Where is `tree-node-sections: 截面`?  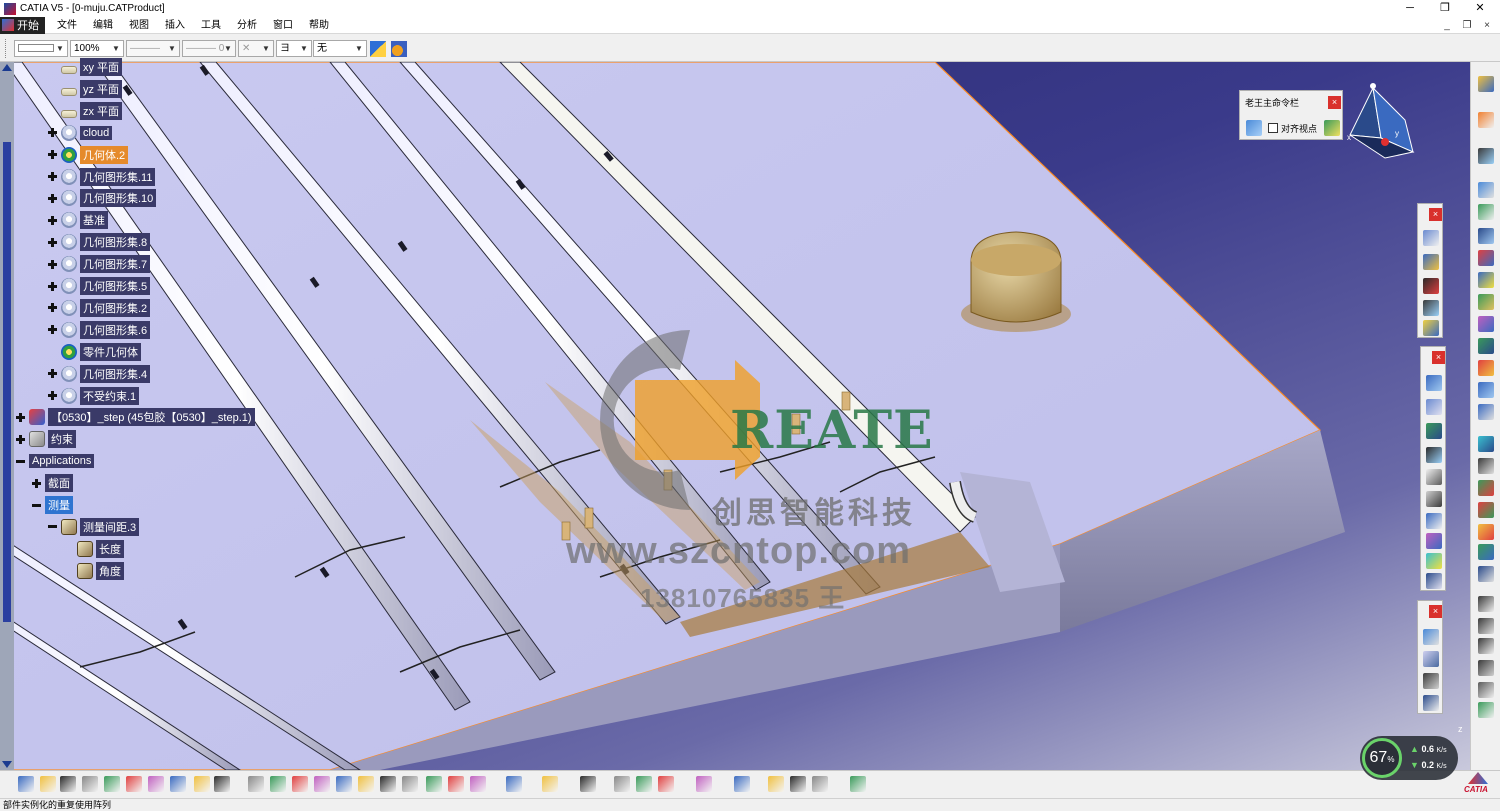 tree-node-sections: 截面 is located at coordinates (52, 483).